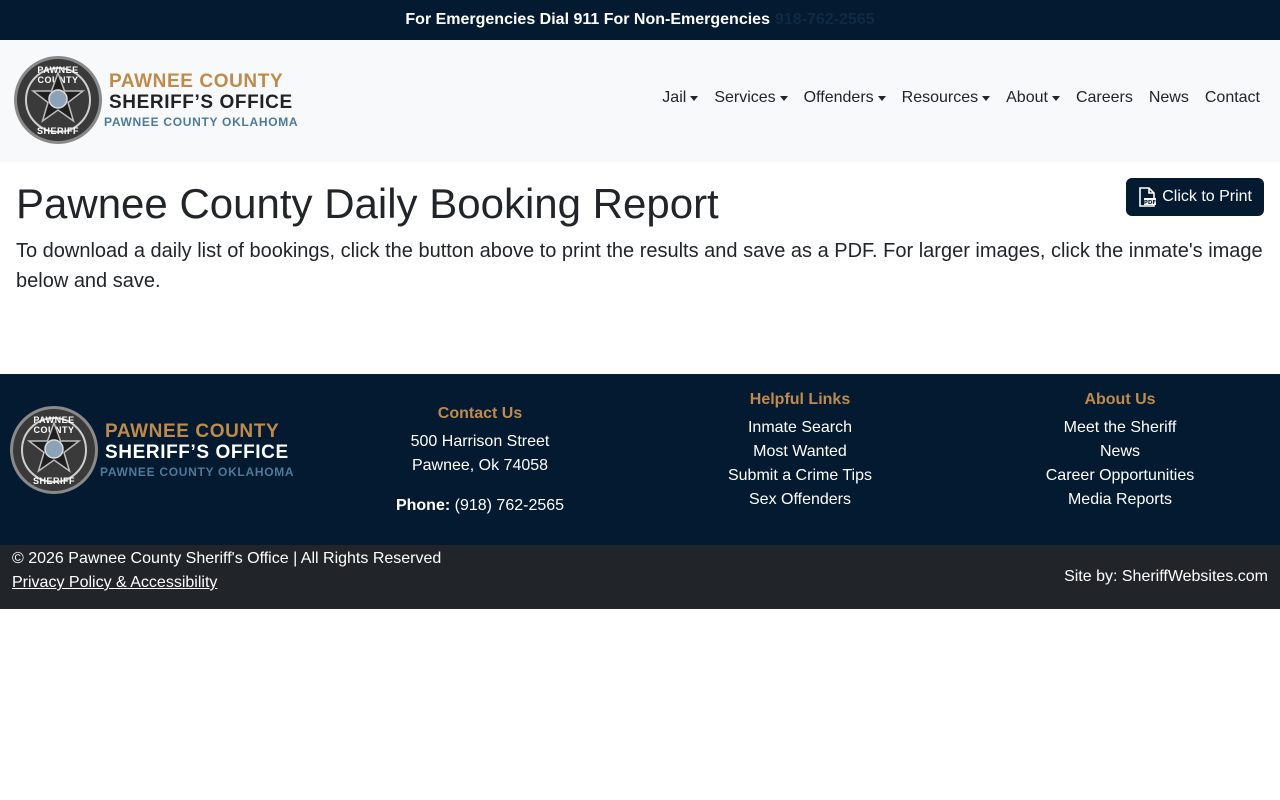 Image resolution: width=1280 pixels, height=800 pixels. I want to click on print-button-label: Click to Print, so click(1207, 196).